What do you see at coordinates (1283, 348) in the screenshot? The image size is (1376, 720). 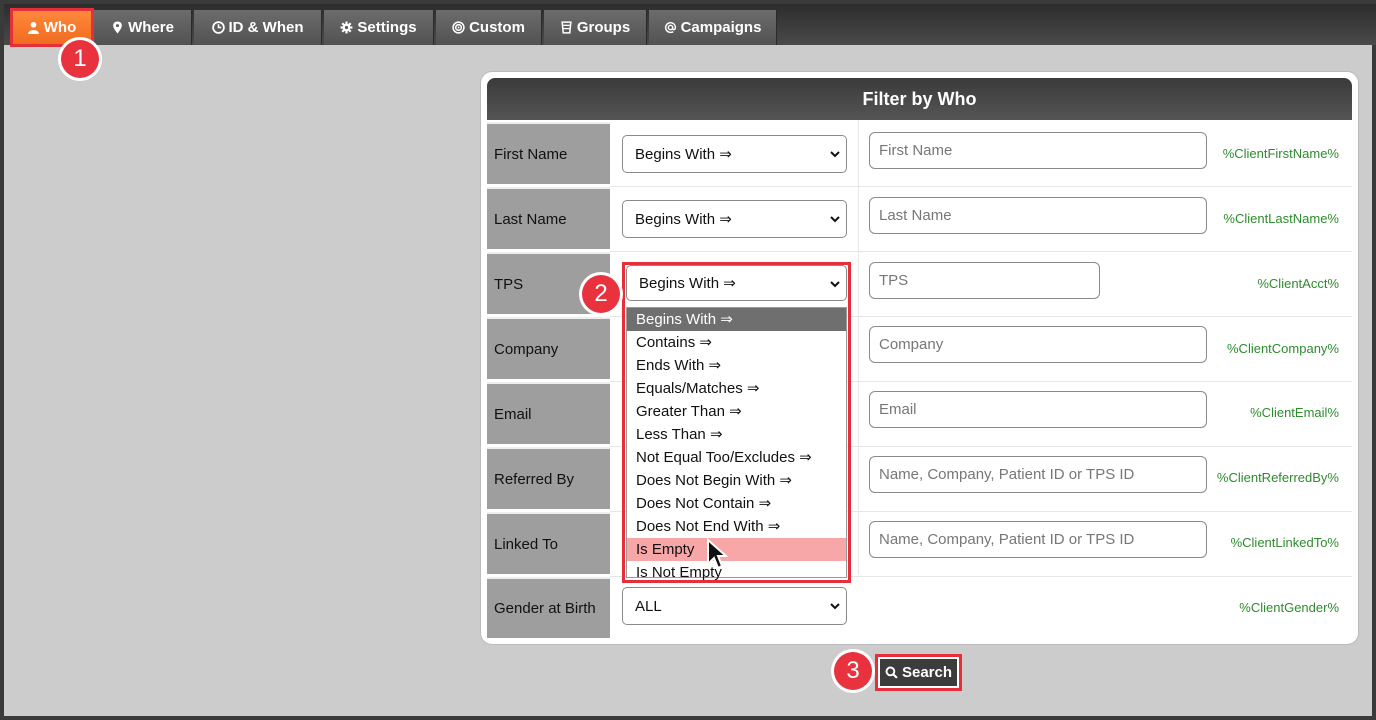 I see `merge-token: %ClientCompany%` at bounding box center [1283, 348].